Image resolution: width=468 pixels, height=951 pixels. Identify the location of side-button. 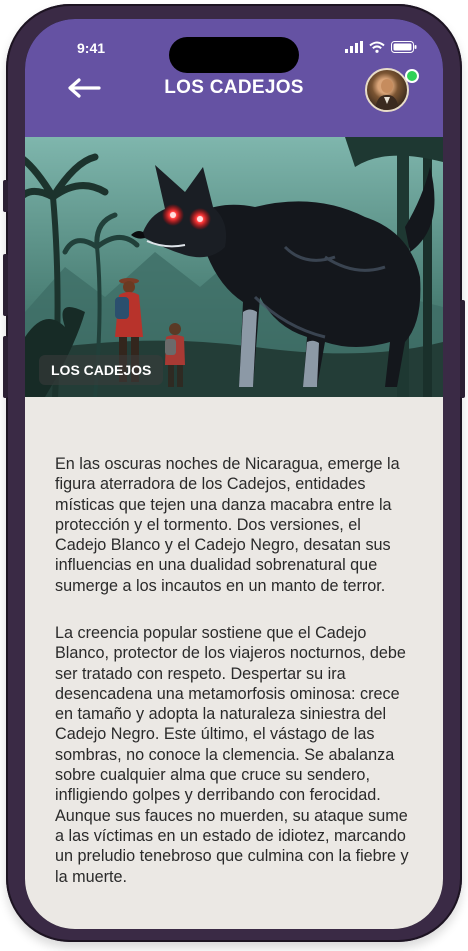
(5, 196).